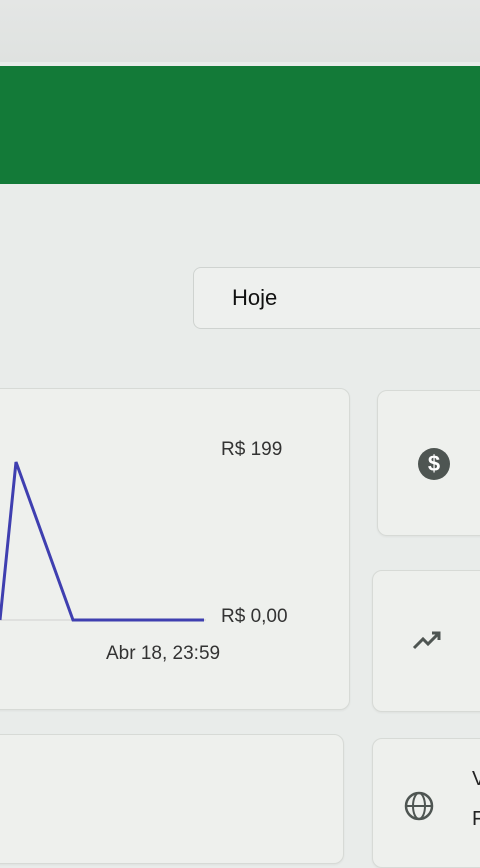 The height and width of the screenshot is (868, 480). Describe the element at coordinates (163, 653) in the screenshot. I see `x-axis-label: Abr 18, 23:59` at that location.